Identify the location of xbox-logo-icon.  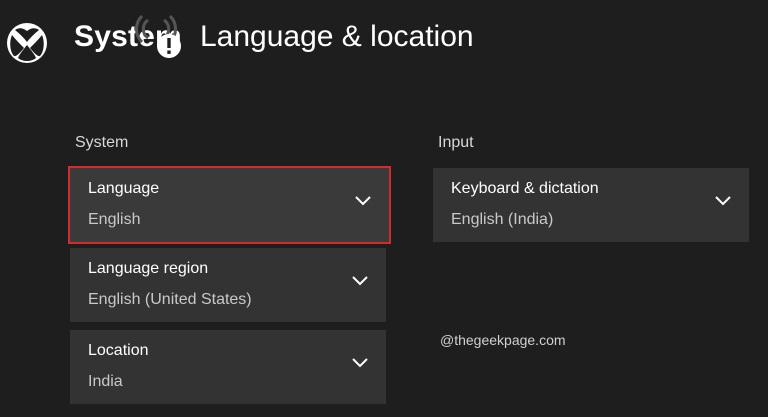
(27, 43).